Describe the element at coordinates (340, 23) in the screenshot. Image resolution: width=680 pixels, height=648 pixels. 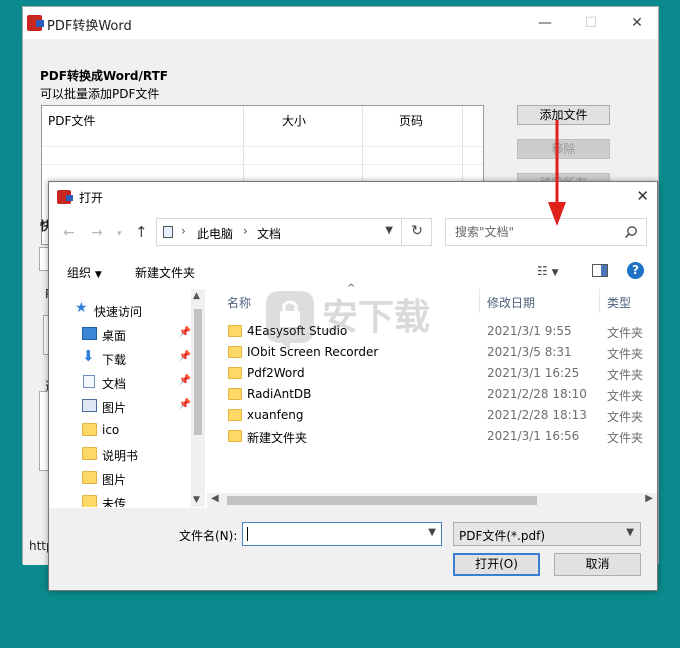
I see `main-titlebar: PDF转换Word — ☐ ✕` at that location.